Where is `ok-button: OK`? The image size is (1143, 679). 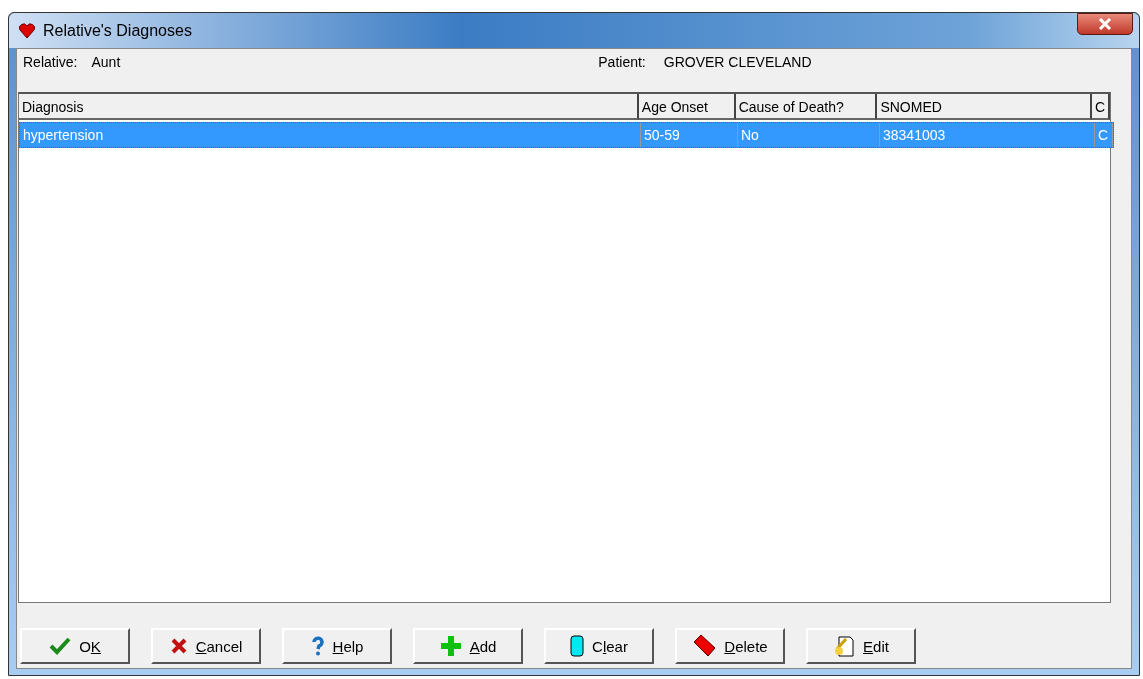
ok-button: OK is located at coordinates (75, 646).